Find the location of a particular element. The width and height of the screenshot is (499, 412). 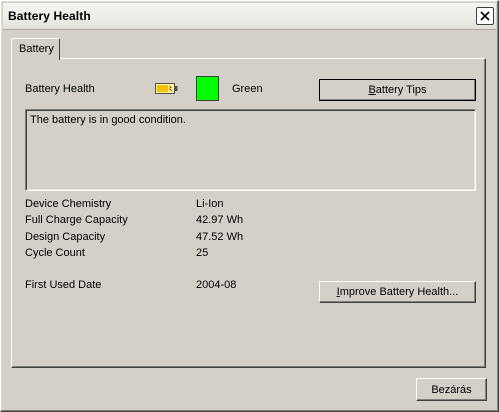

close-window-button is located at coordinates (485, 16).